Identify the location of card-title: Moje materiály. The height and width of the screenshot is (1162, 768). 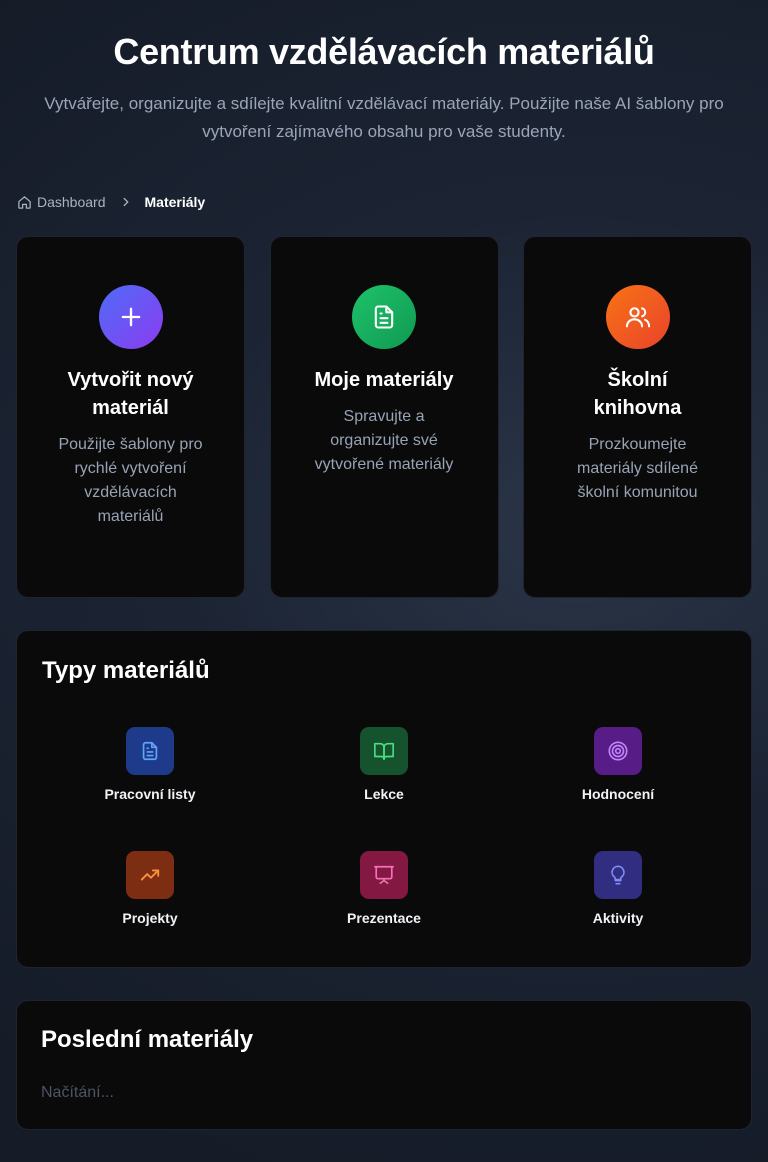
(384, 380).